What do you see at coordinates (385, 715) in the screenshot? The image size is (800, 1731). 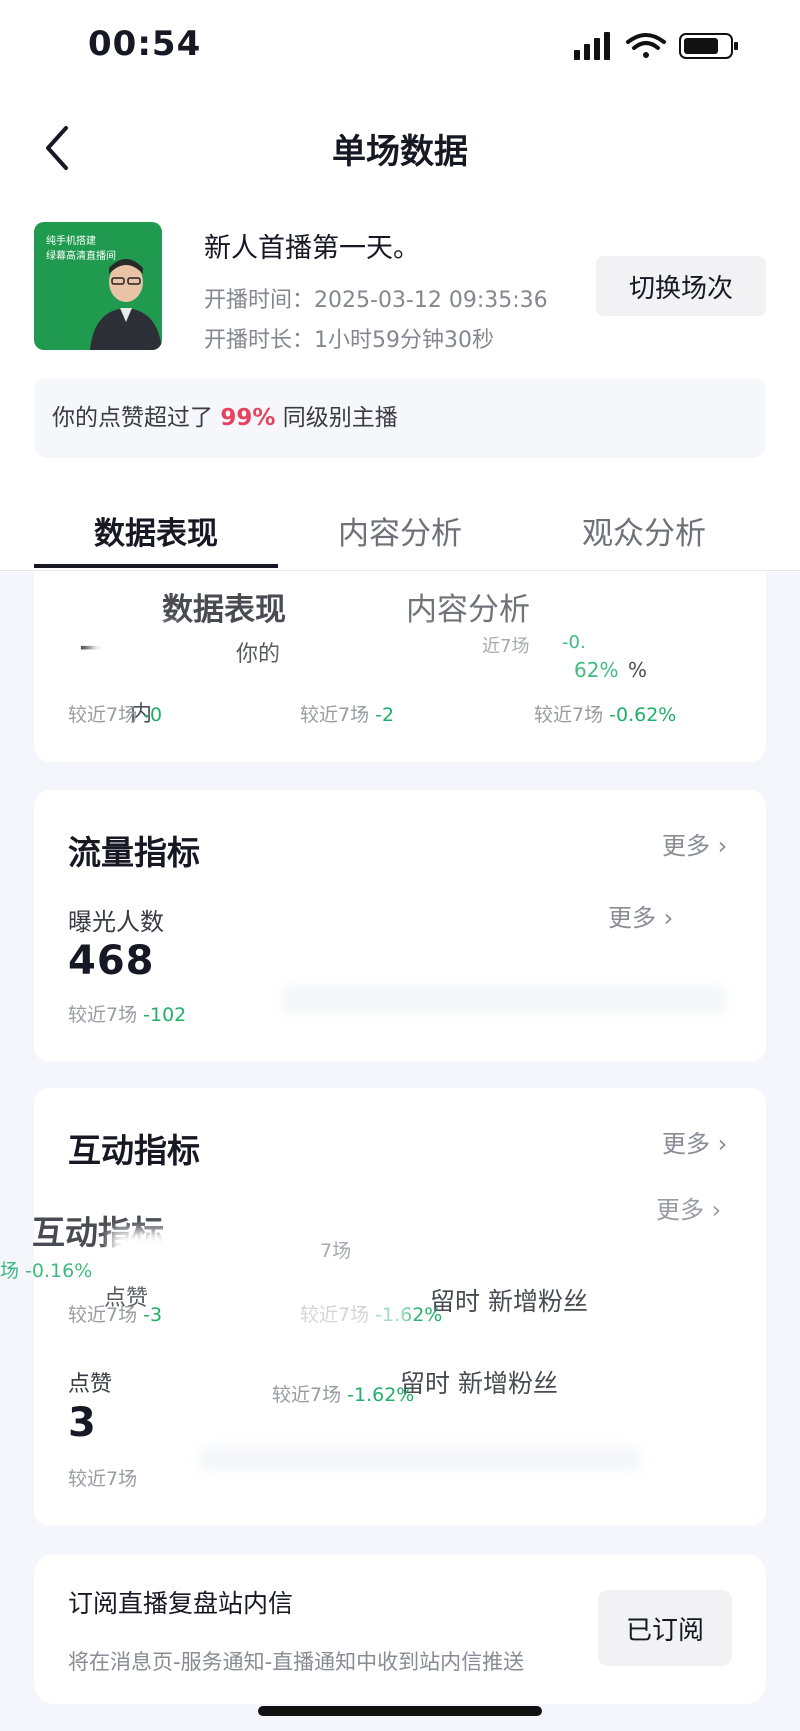 I see `compare-delta: -2` at bounding box center [385, 715].